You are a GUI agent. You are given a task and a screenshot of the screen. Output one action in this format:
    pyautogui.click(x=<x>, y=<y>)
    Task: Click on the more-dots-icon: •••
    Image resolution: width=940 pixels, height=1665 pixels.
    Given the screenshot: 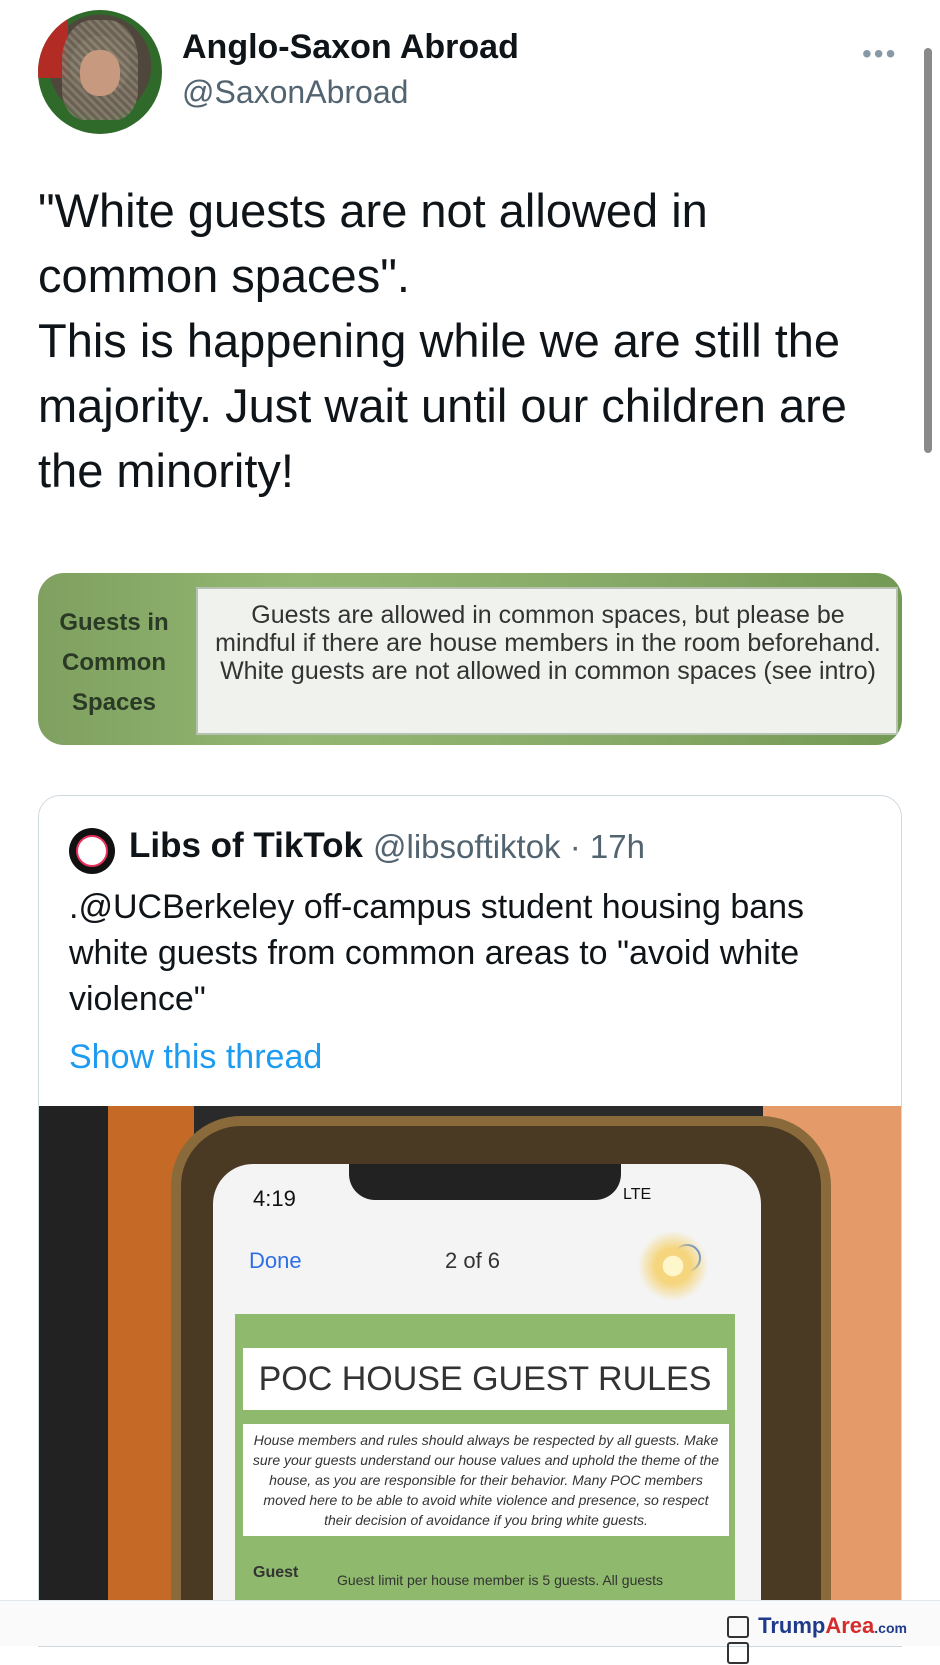 What is the action you would take?
    pyautogui.click(x=879, y=54)
    